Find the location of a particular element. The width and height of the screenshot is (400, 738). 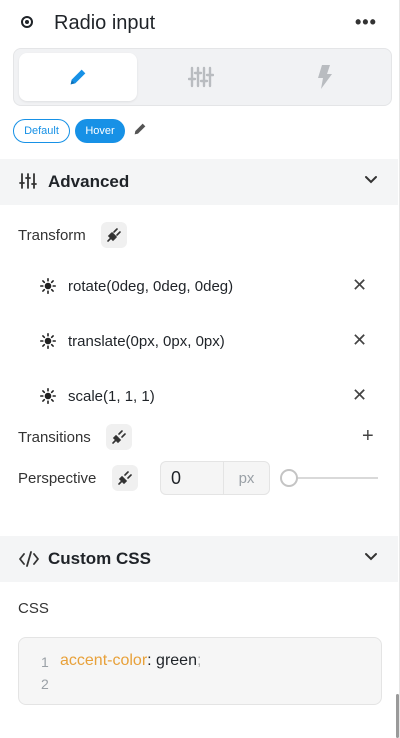

transform-row-rotate: rotate(0deg, 0deg, 0deg) ✕ is located at coordinates (205, 287).